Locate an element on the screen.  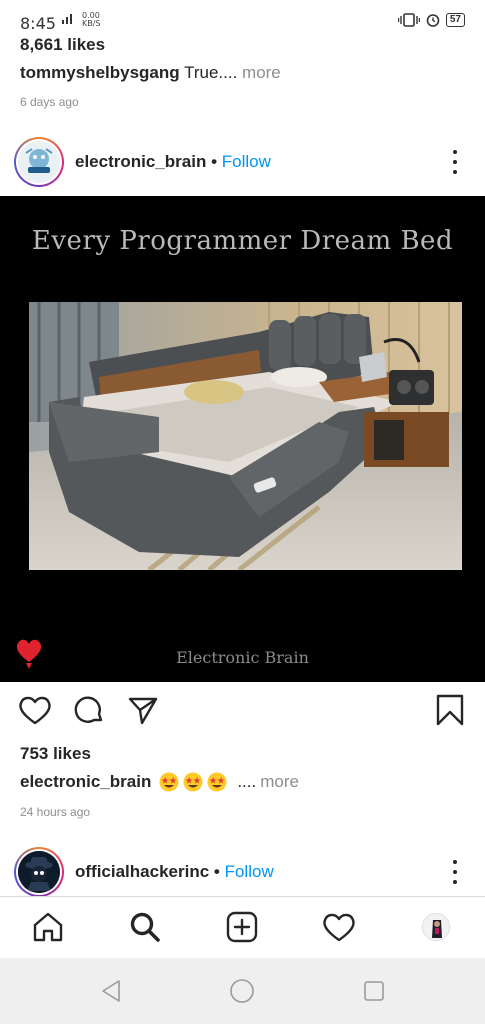
recents-square-icon is located at coordinates (374, 991).